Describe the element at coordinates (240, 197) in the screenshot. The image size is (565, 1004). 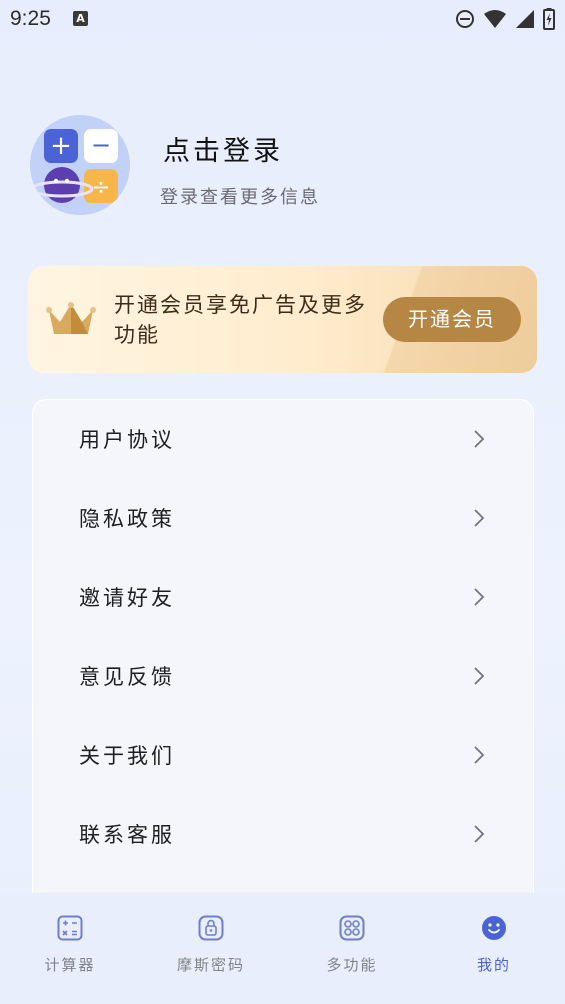
I see `login-subtitle: 登录查看更多信息` at that location.